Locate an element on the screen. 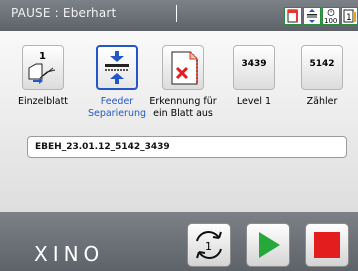 Image resolution: width=358 pixels, height=271 pixels. job-name-text: EBEH_23.01.12_5142_3439 is located at coordinates (102, 147).